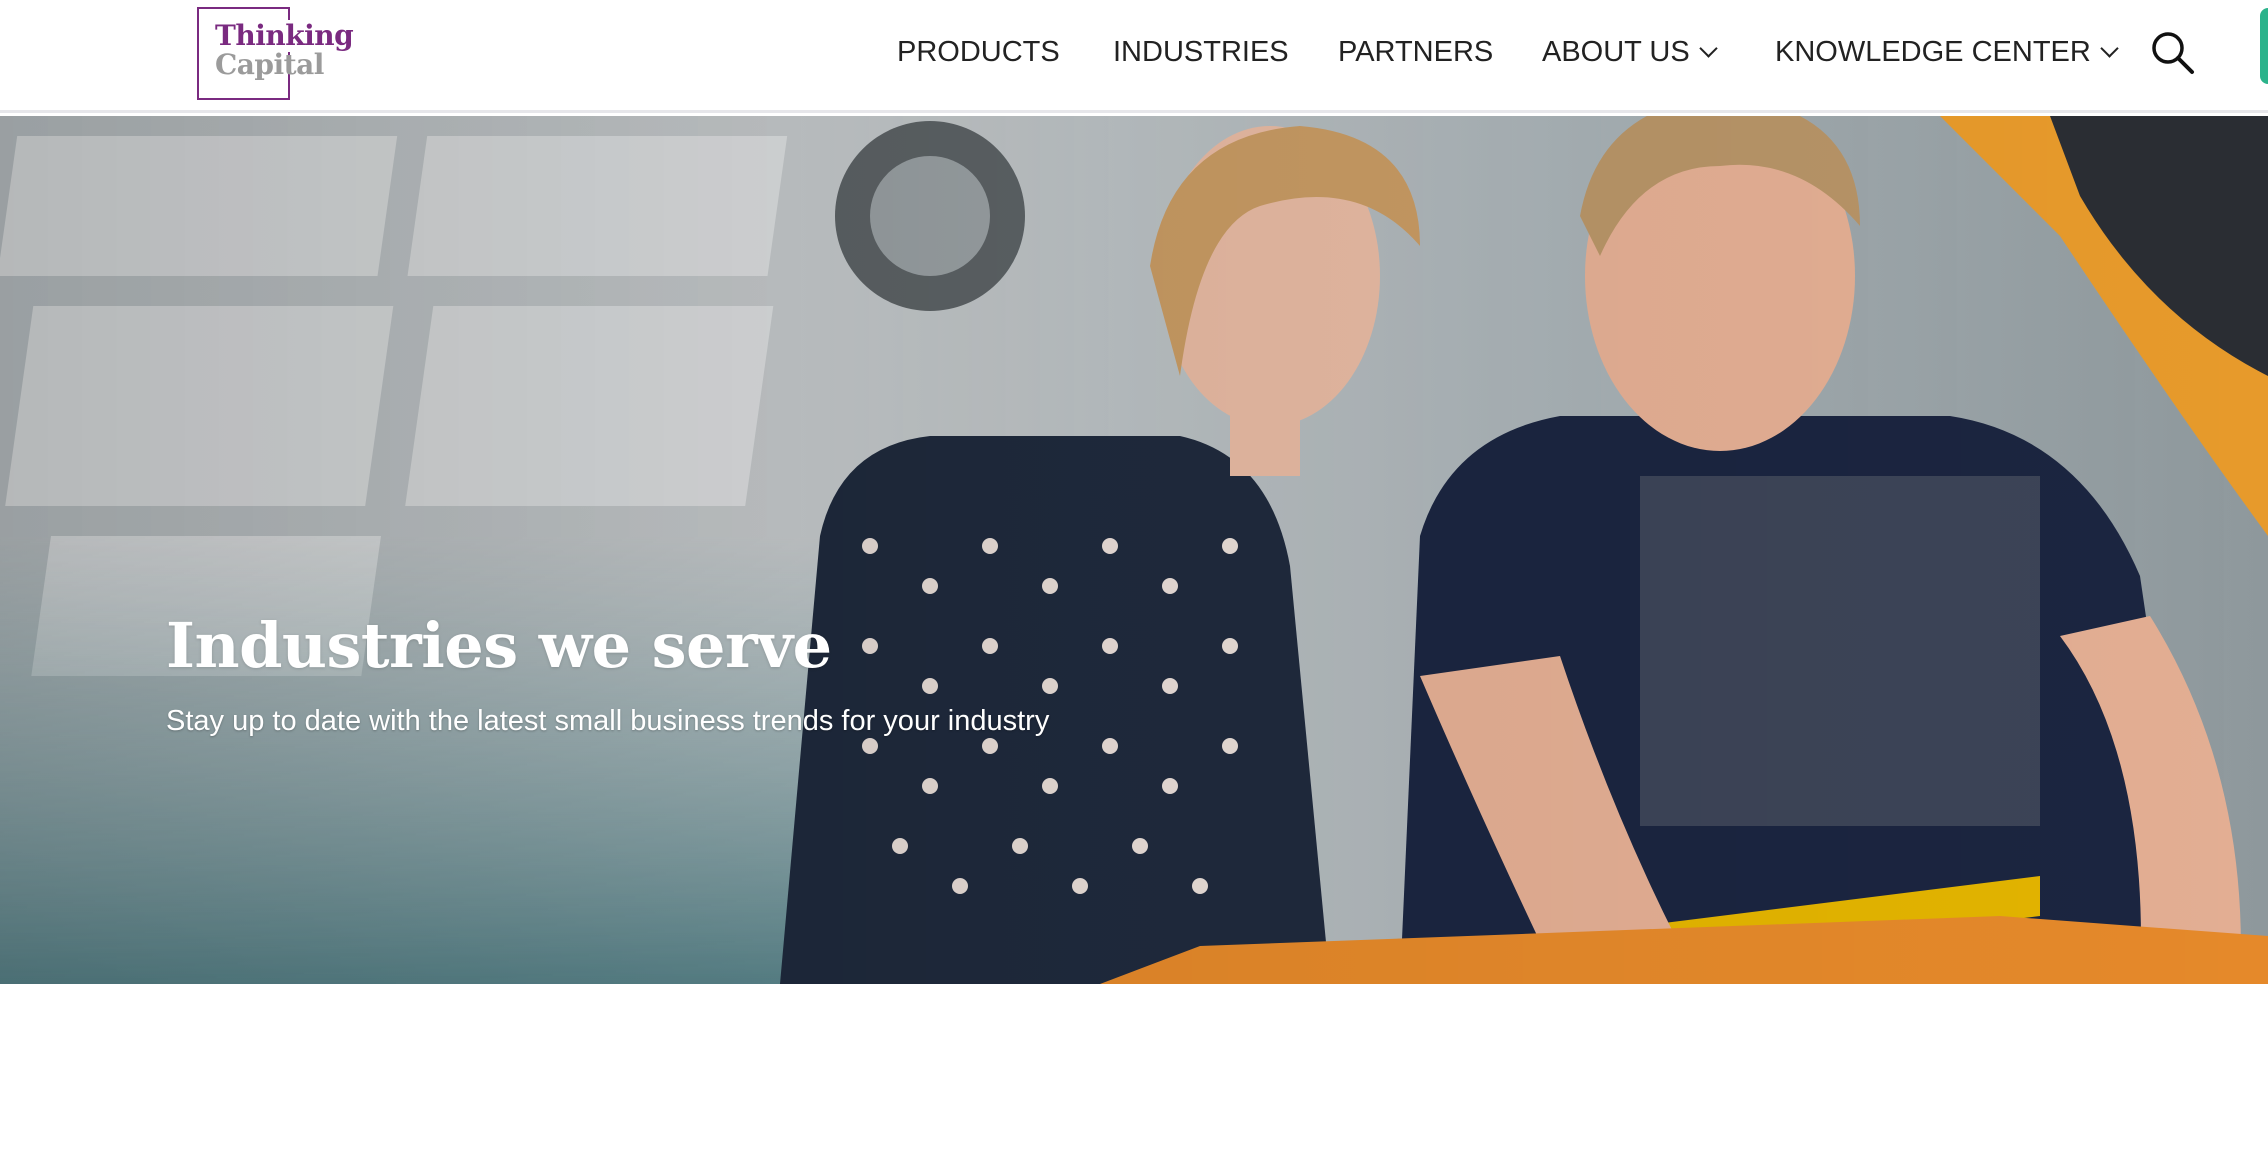 This screenshot has width=2268, height=1156. I want to click on nav-item-label: PARTNERS, so click(1416, 52).